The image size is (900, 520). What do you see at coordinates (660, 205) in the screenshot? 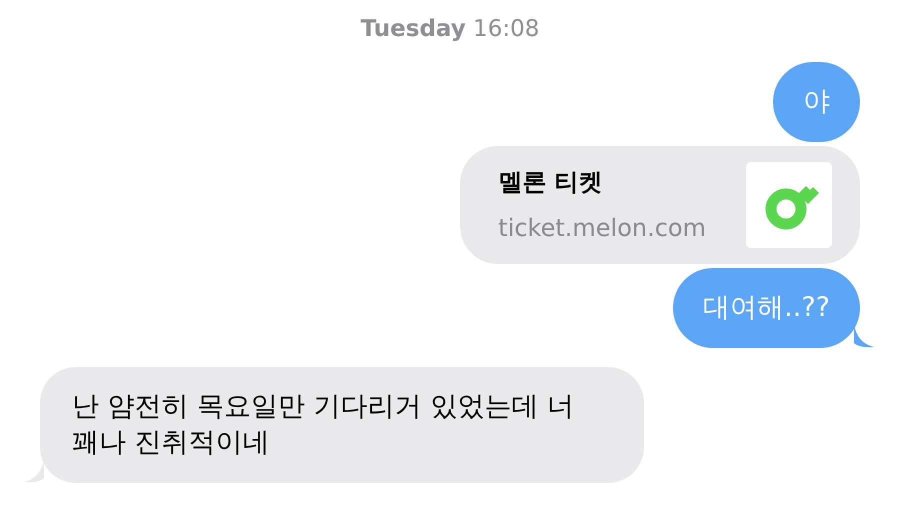
I see `link-preview: 멜론 티켓 ticket.melon.com` at bounding box center [660, 205].